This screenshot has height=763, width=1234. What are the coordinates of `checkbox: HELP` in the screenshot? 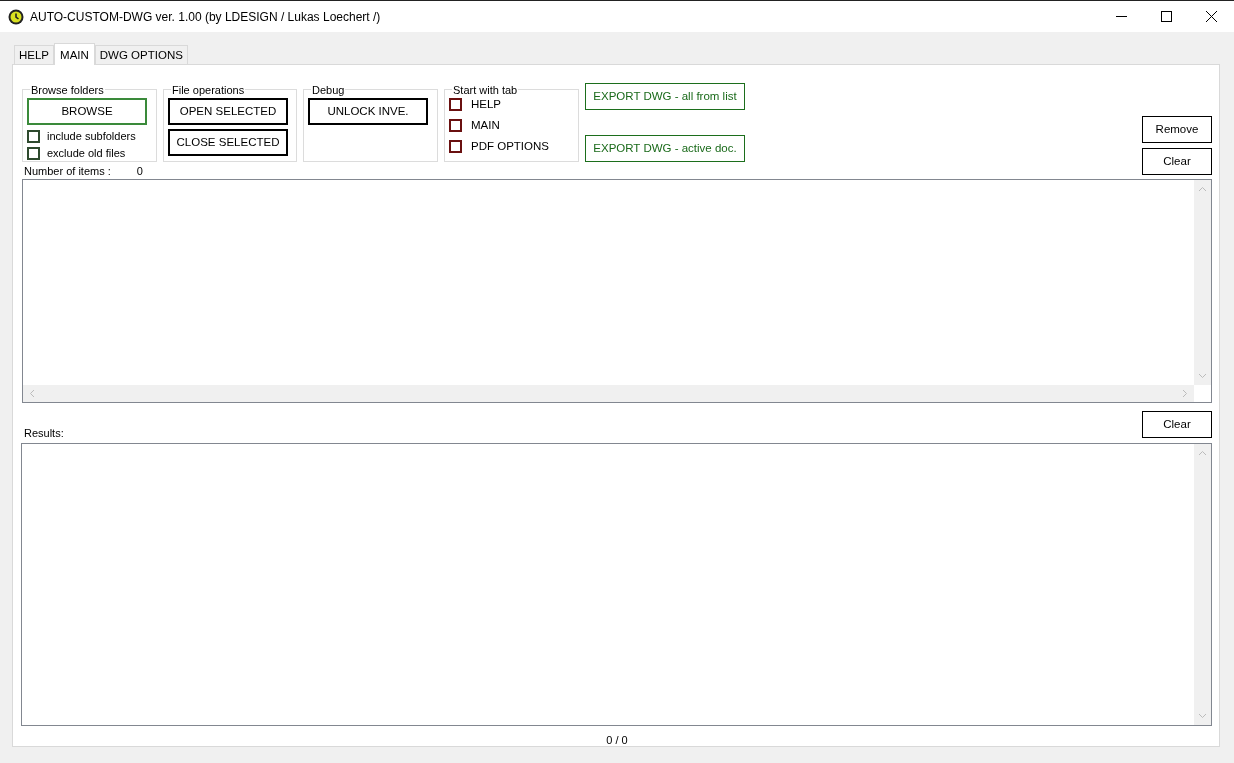 It's located at (511, 104).